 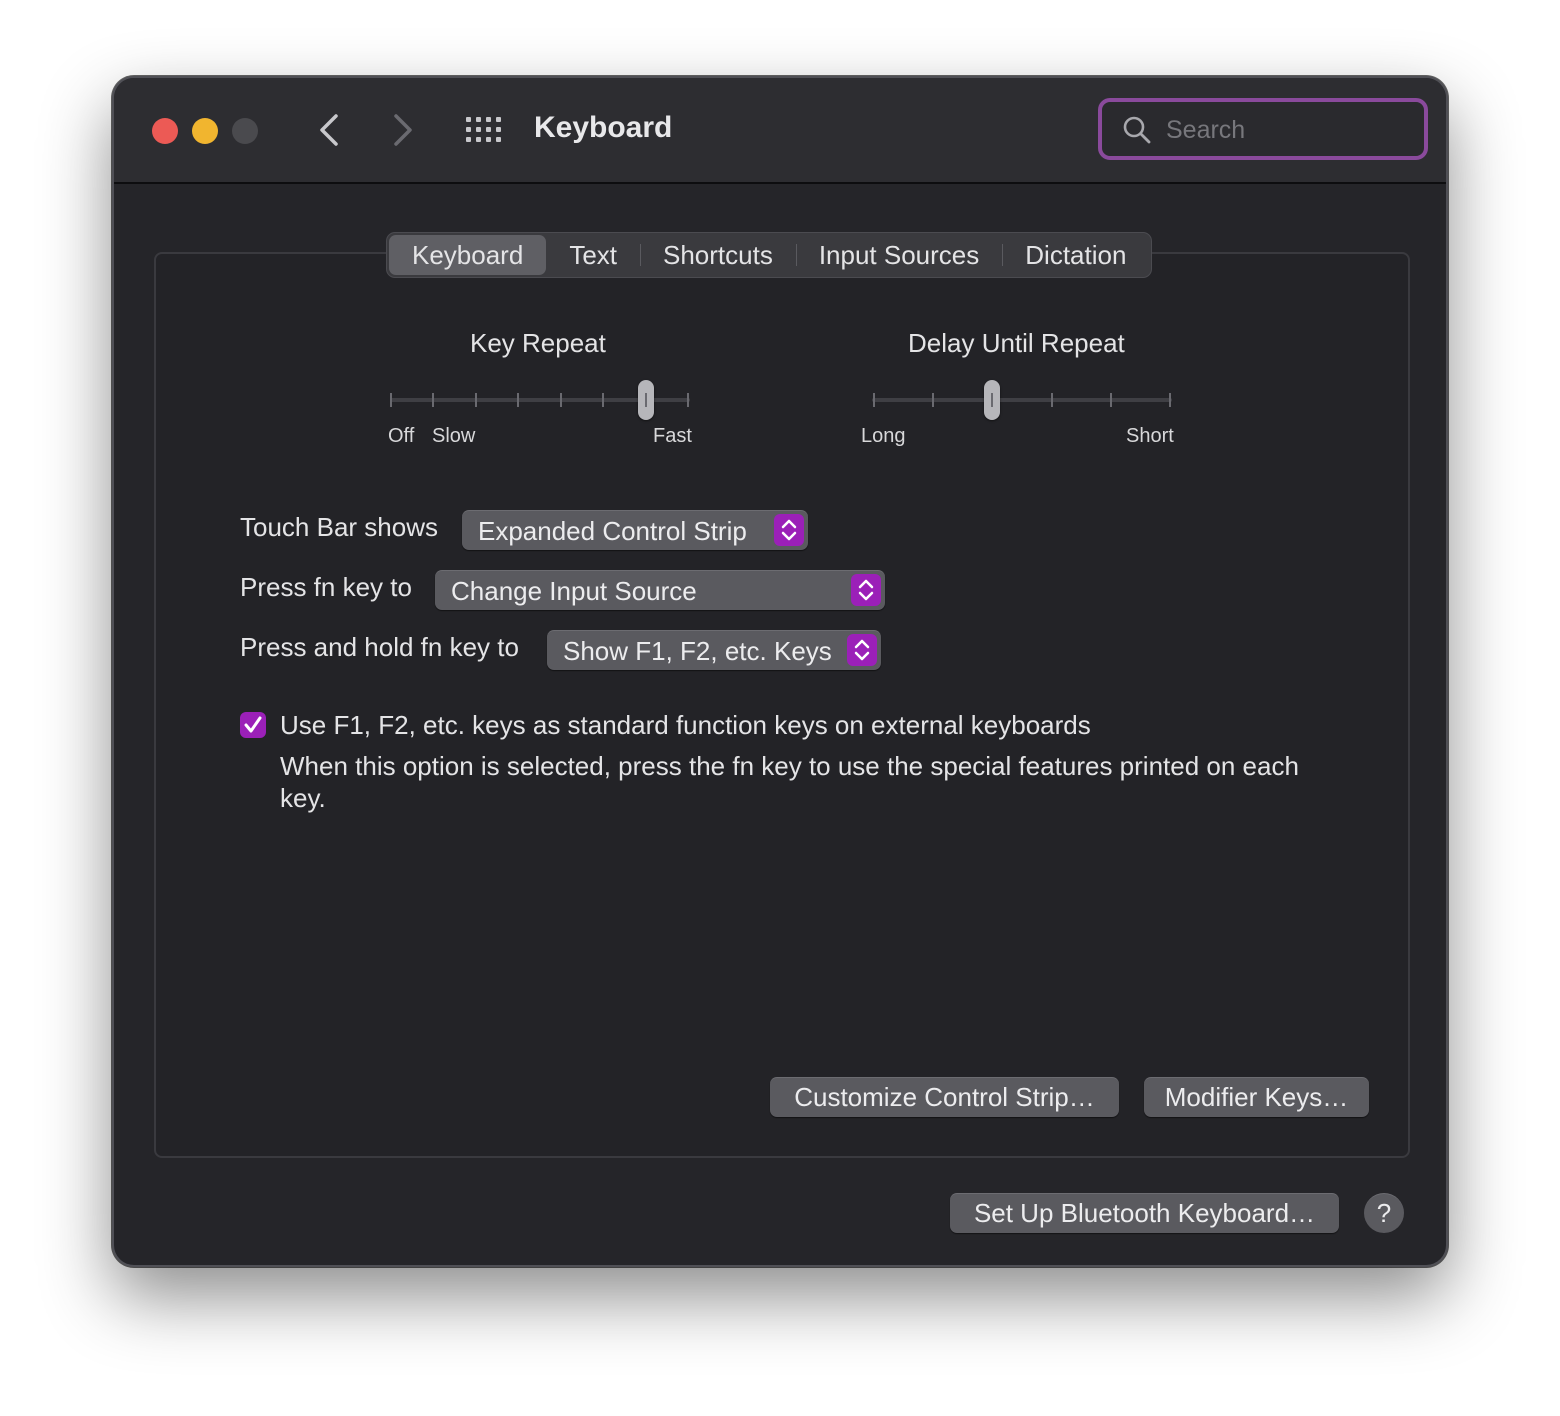 I want to click on tab-text: Text, so click(x=593, y=255).